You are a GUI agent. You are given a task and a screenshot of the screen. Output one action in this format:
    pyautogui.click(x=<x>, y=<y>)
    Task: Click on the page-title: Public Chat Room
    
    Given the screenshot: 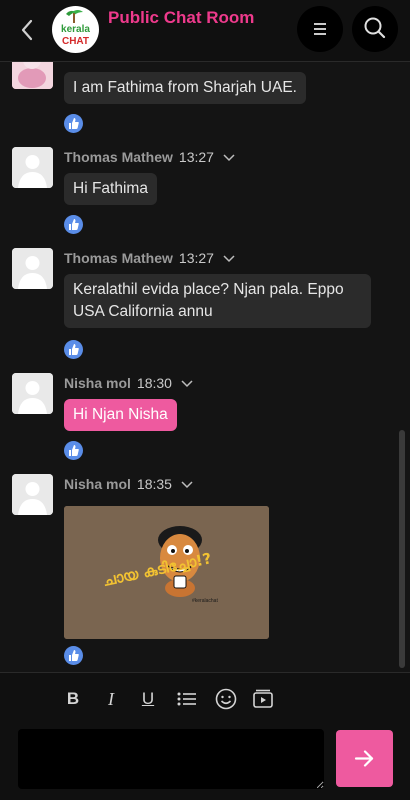 What is the action you would take?
    pyautogui.click(x=181, y=17)
    